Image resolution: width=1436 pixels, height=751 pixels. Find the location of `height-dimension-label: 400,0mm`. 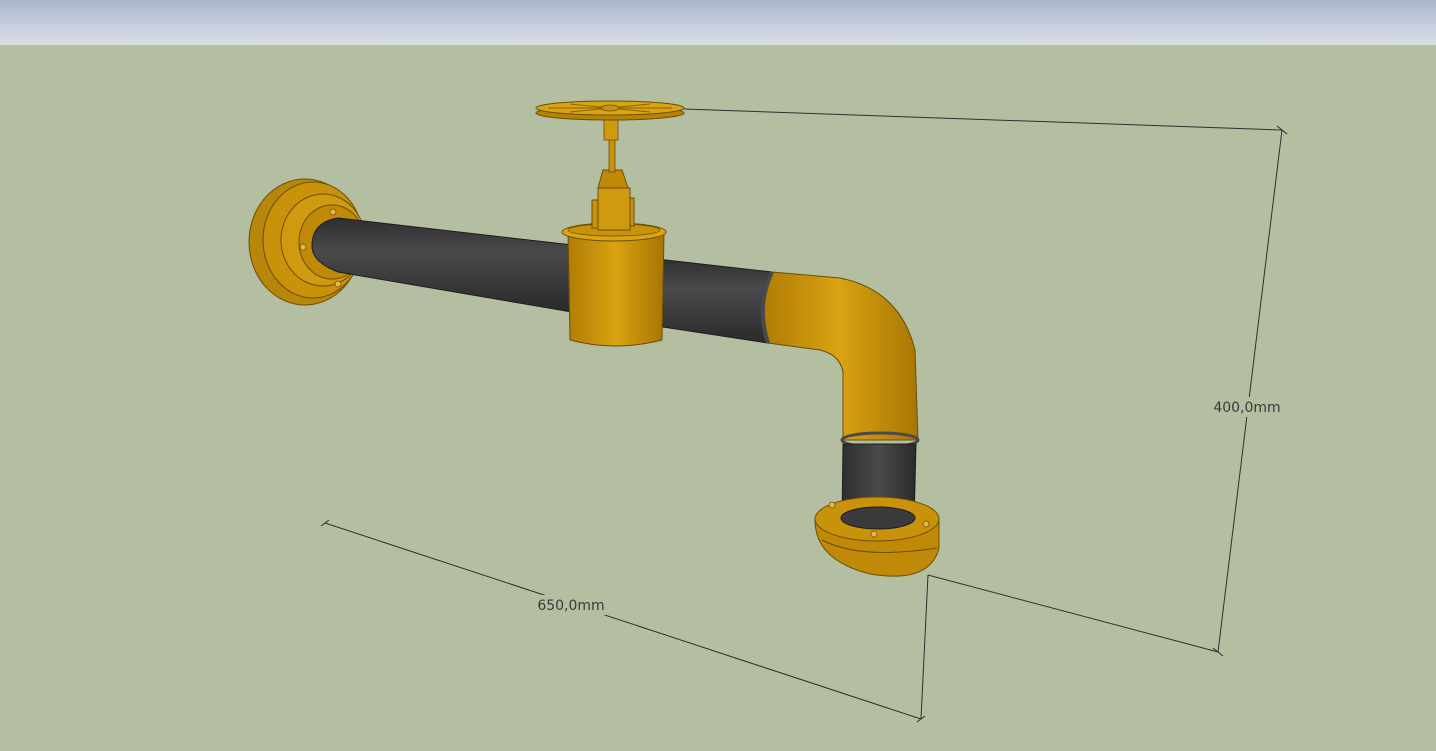

height-dimension-label: 400,0mm is located at coordinates (1246, 408).